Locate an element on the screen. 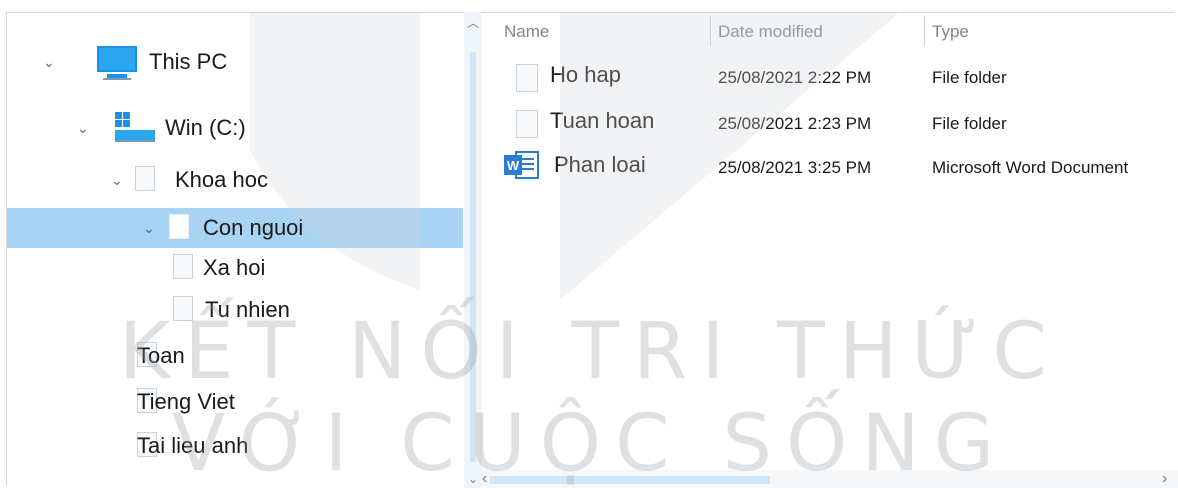 This screenshot has height=488, width=1178. file-name: Ho hap is located at coordinates (585, 74).